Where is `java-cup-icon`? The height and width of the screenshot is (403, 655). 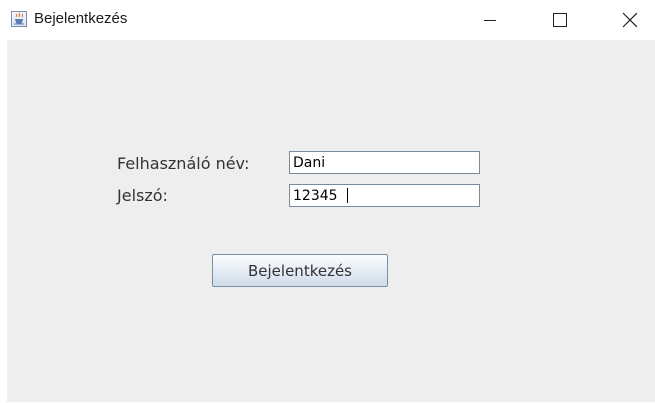 java-cup-icon is located at coordinates (19, 19).